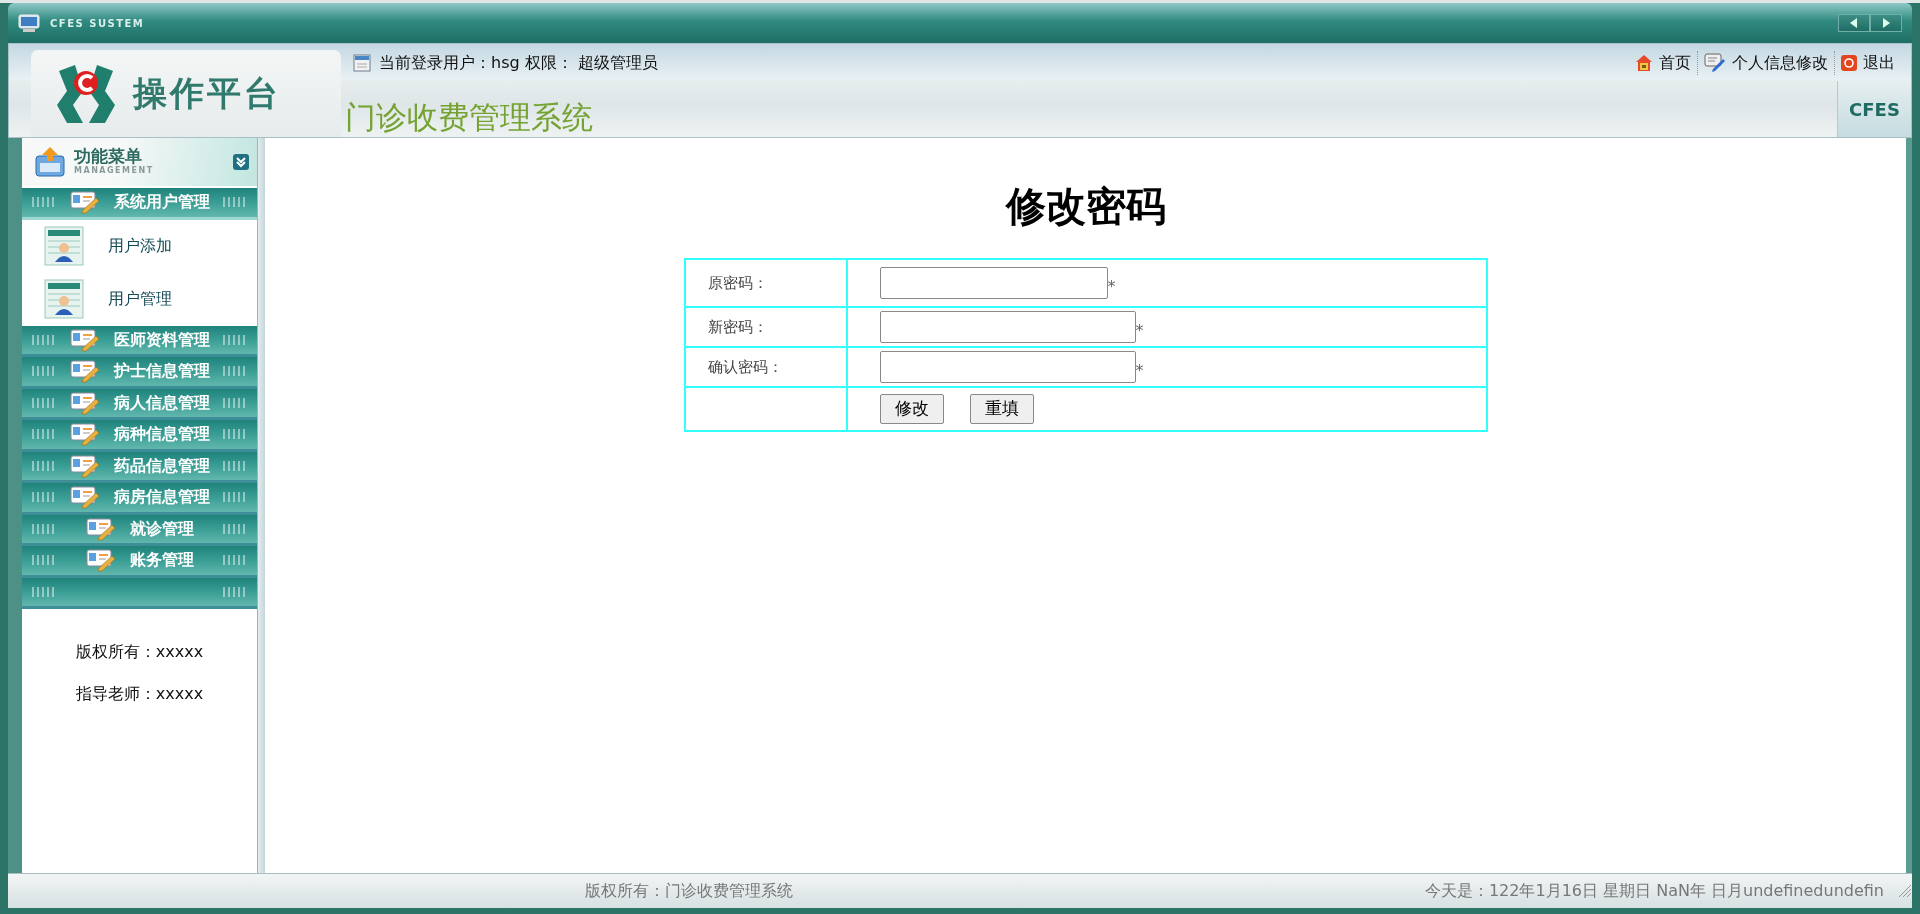 Image resolution: width=1920 pixels, height=914 pixels. I want to click on header-link: 首页, so click(1663, 62).